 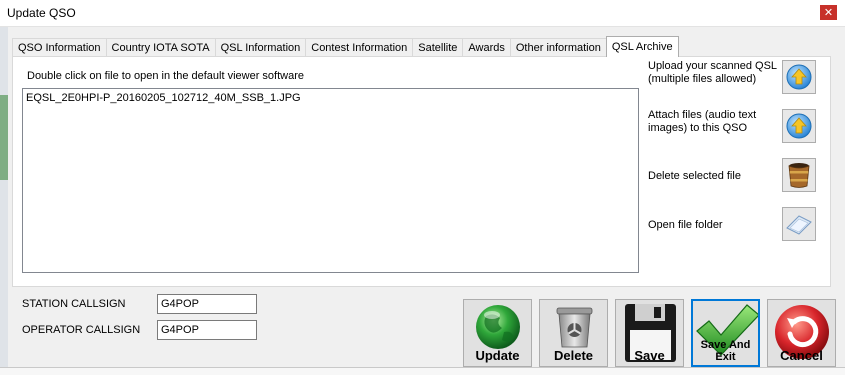 I want to click on save-button-label: Save, so click(x=649, y=355).